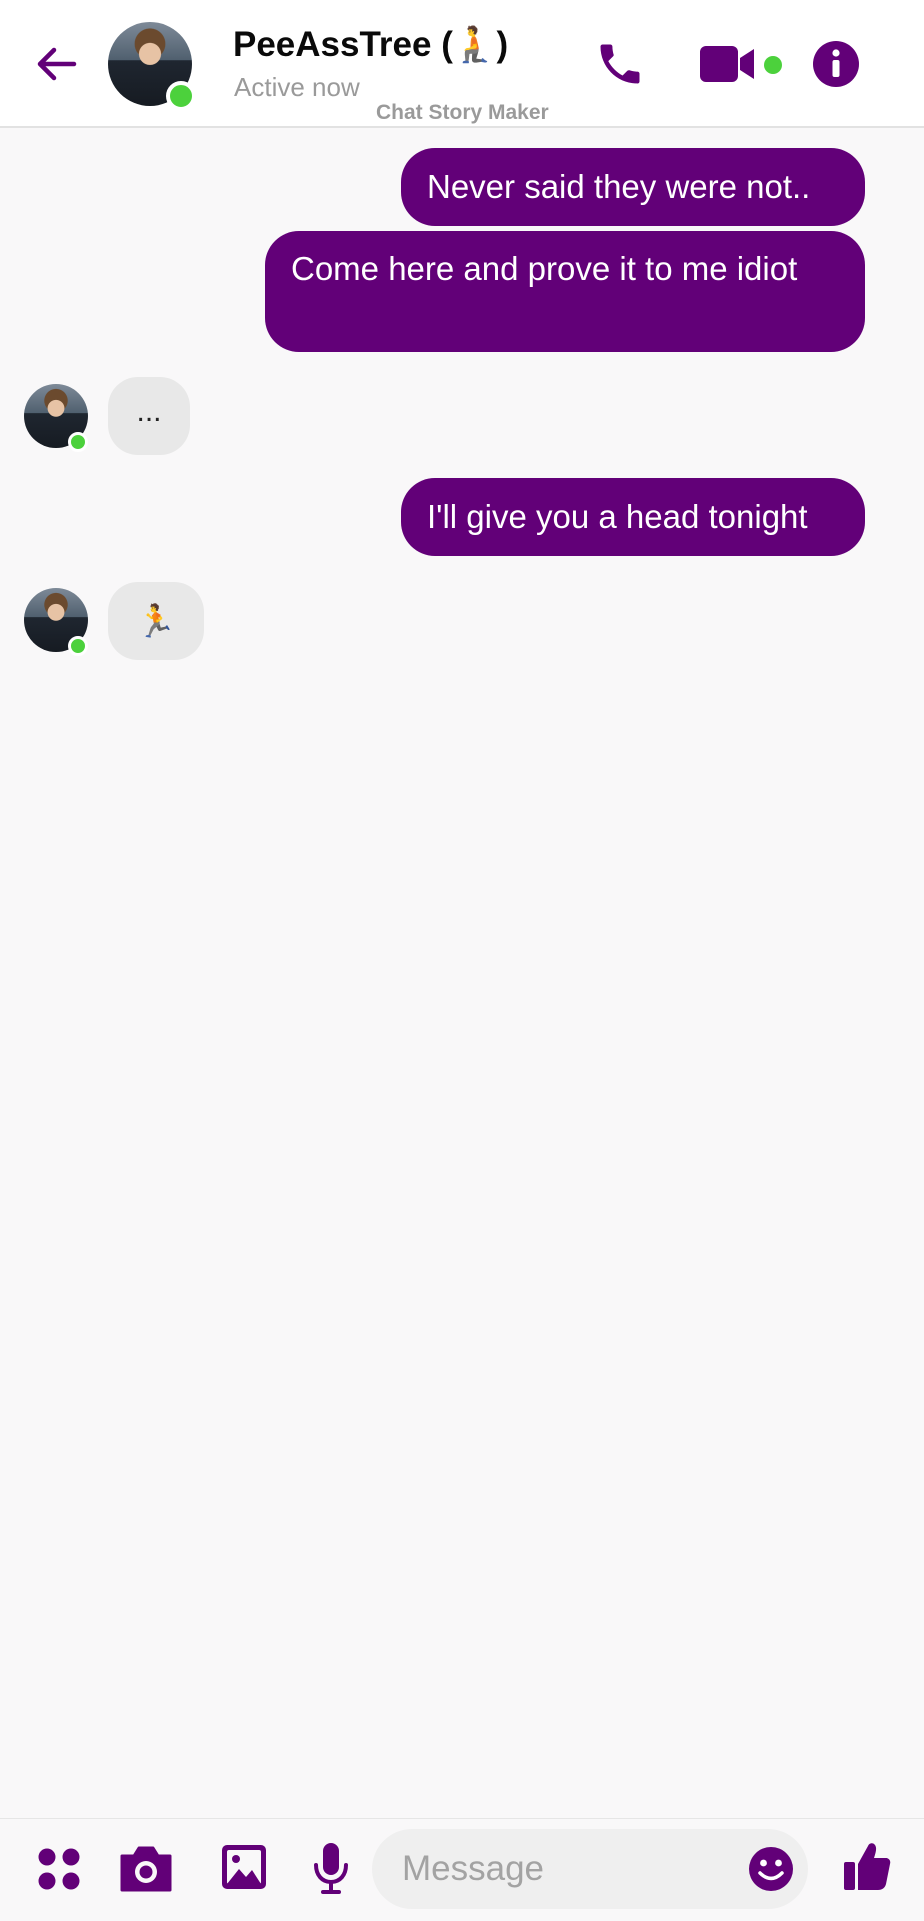 The width and height of the screenshot is (924, 1921). I want to click on video-camera-icon, so click(728, 64).